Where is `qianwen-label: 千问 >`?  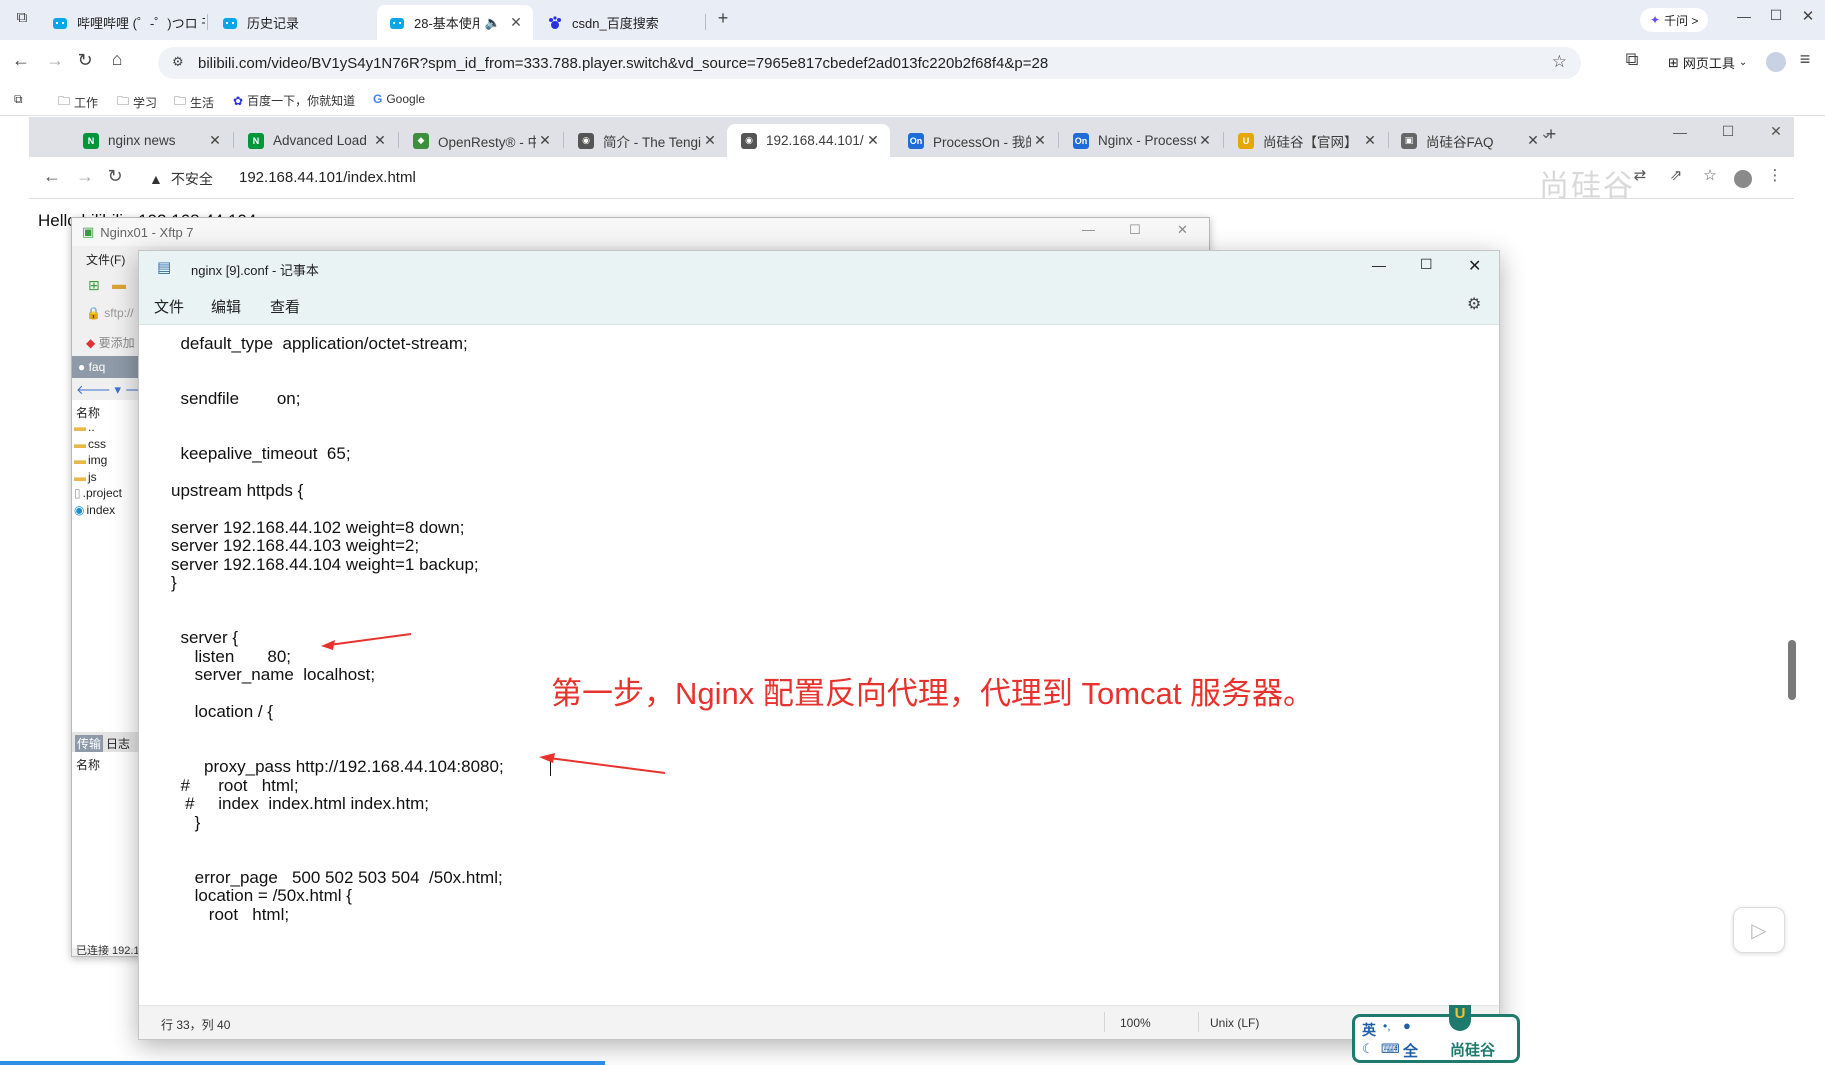
qianwen-label: 千问 > is located at coordinates (1681, 20).